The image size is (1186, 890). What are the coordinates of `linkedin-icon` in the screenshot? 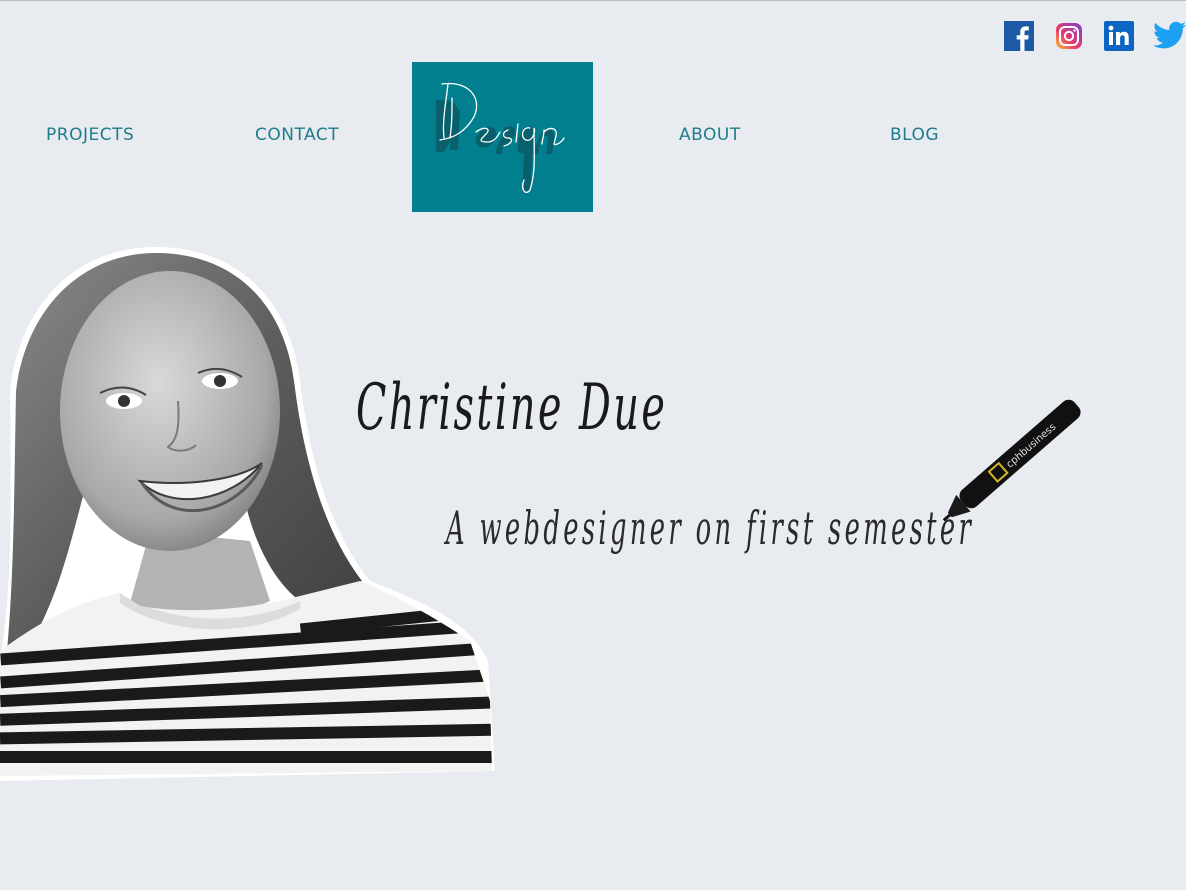 It's located at (1119, 36).